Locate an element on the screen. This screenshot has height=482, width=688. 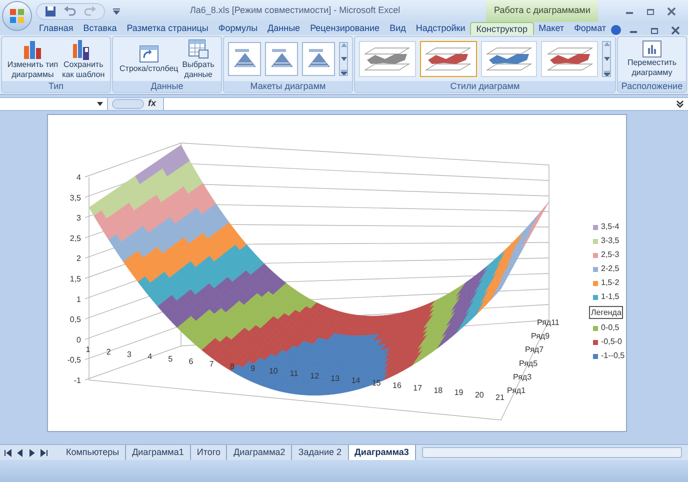
axis-label: 14 is located at coordinates (355, 381).